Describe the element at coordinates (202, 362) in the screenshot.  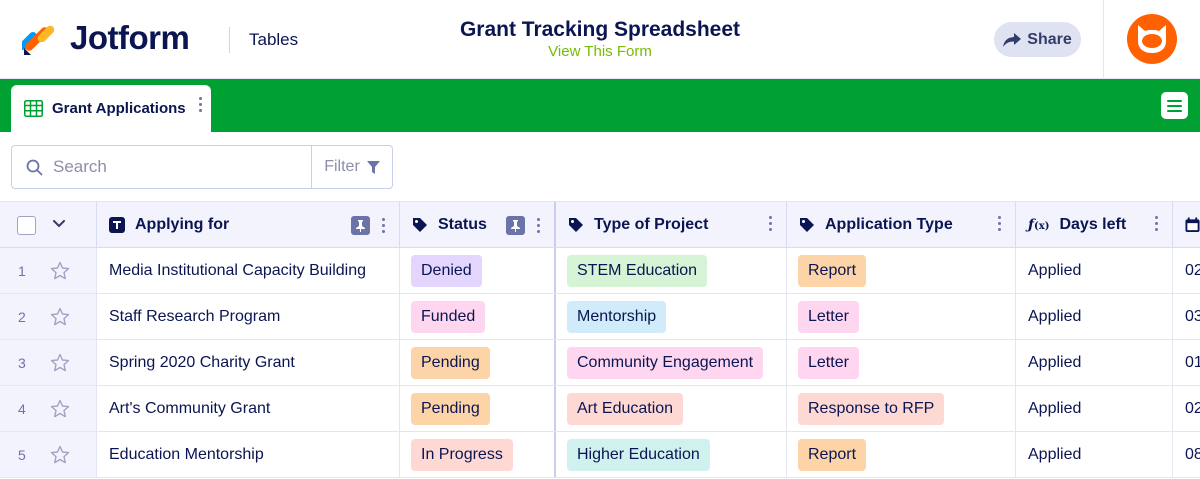
I see `cell-text: Spring 2020 Charity Grant` at that location.